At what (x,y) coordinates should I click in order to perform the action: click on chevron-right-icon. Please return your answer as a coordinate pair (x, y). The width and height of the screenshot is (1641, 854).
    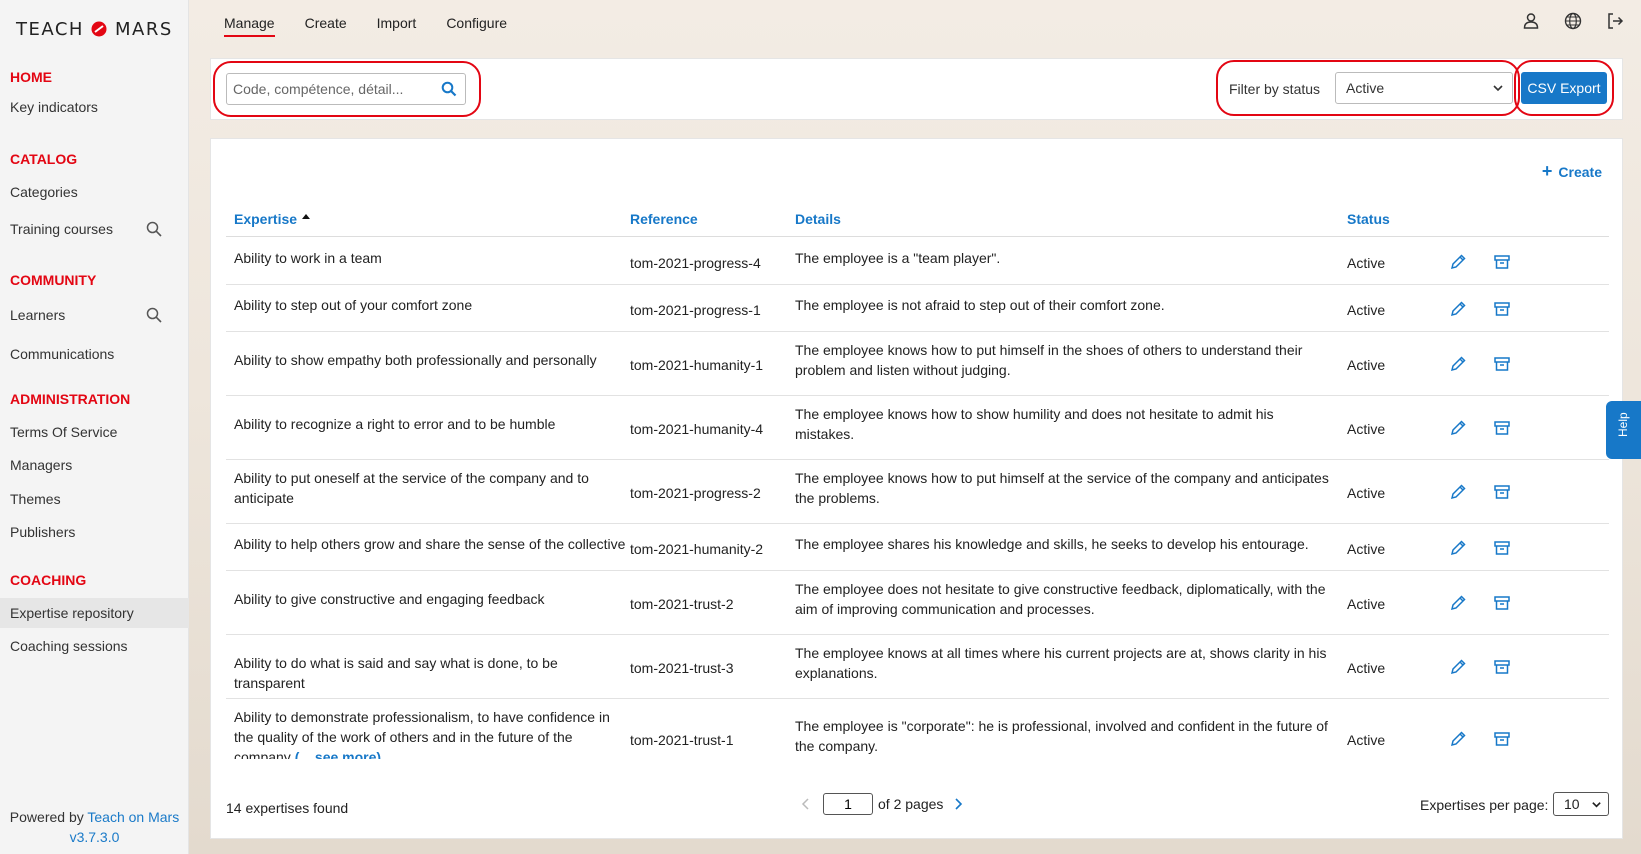
    Looking at the image, I should click on (958, 804).